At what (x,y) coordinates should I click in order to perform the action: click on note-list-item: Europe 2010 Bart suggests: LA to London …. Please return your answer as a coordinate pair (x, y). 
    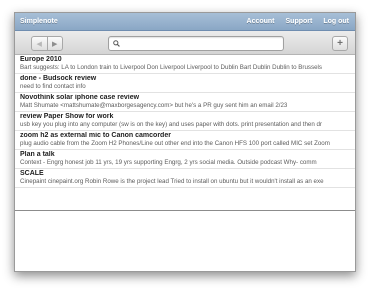
    Looking at the image, I should click on (185, 64).